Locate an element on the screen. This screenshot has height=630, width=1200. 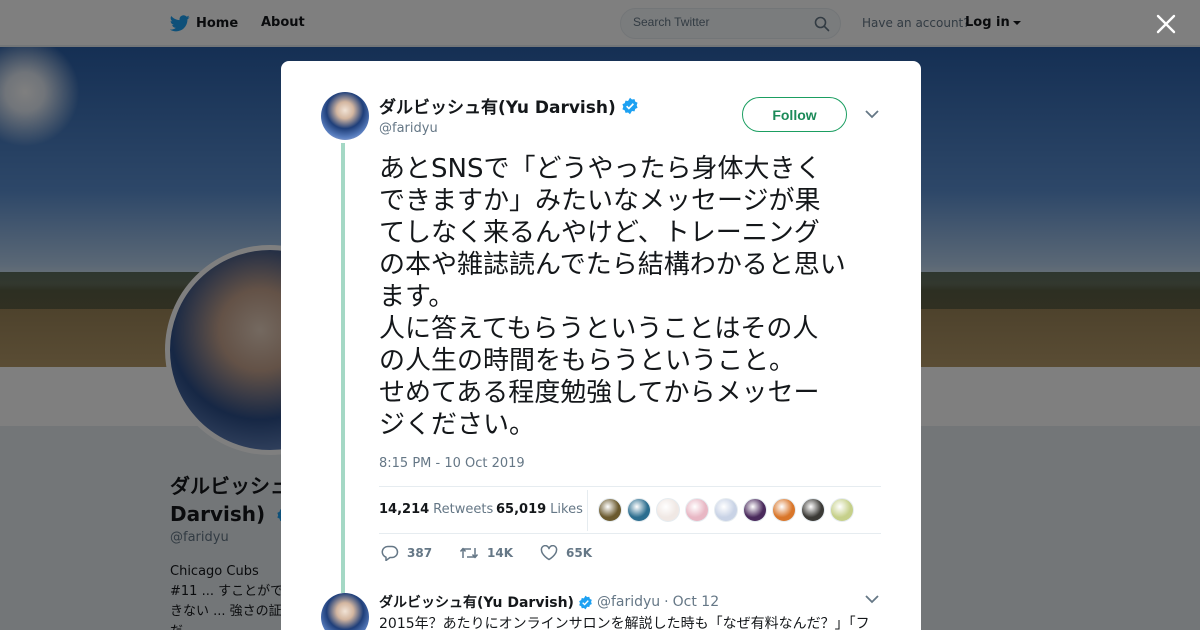
heart-icon is located at coordinates (549, 553).